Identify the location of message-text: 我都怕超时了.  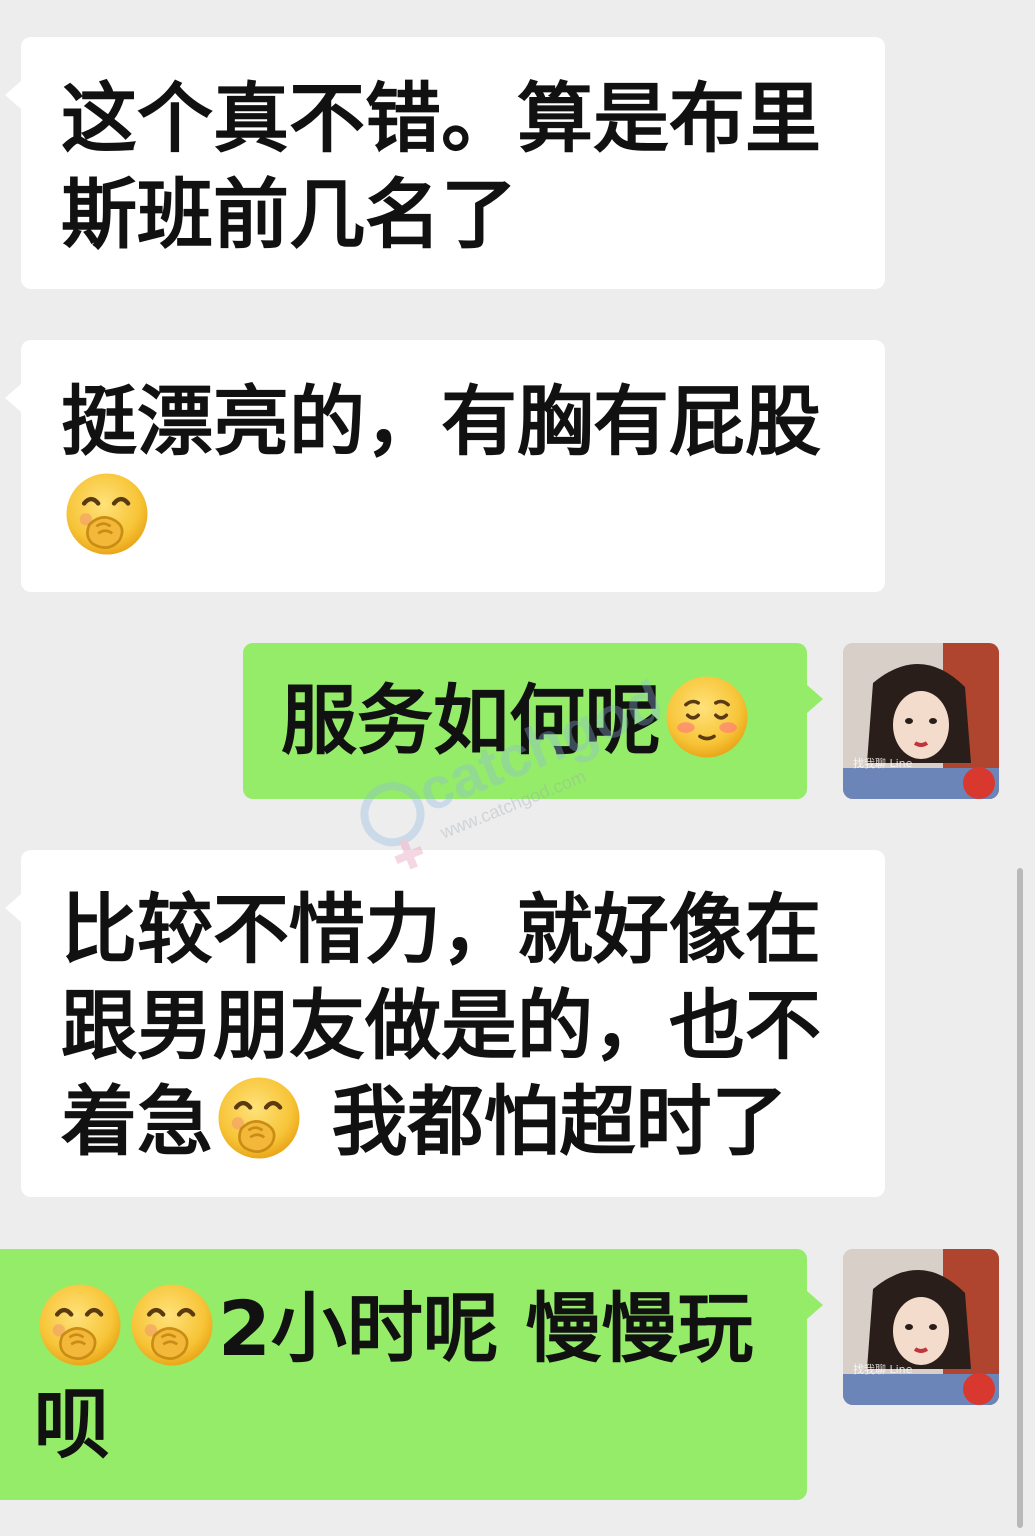
(546, 1121).